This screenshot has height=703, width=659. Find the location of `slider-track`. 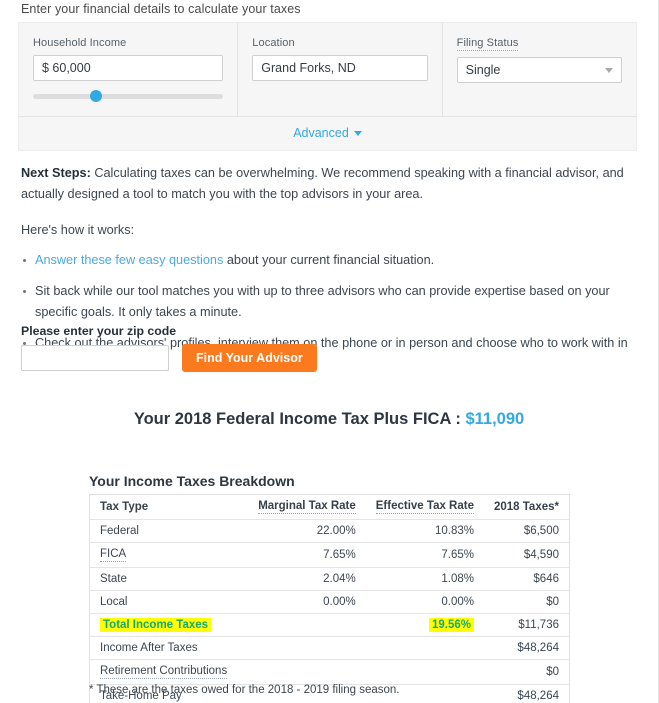

slider-track is located at coordinates (128, 96).